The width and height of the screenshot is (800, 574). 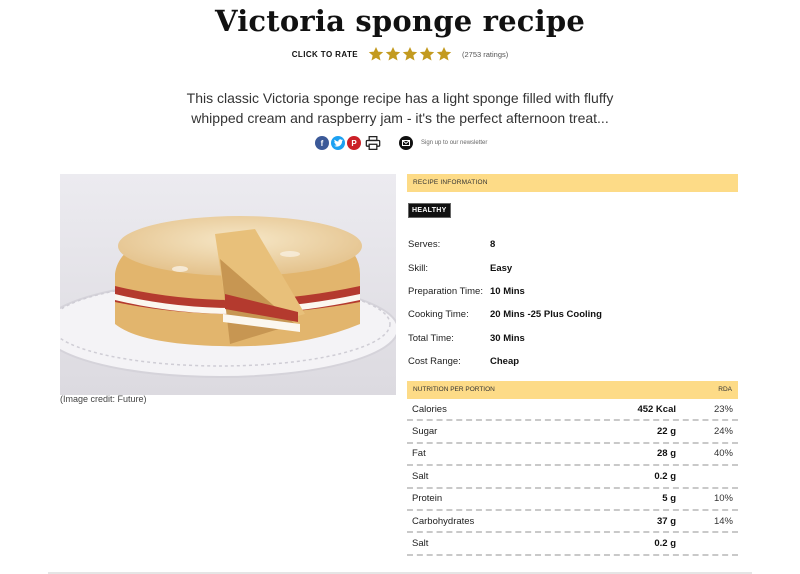 What do you see at coordinates (434, 362) in the screenshot?
I see `info-label: Cost Range:` at bounding box center [434, 362].